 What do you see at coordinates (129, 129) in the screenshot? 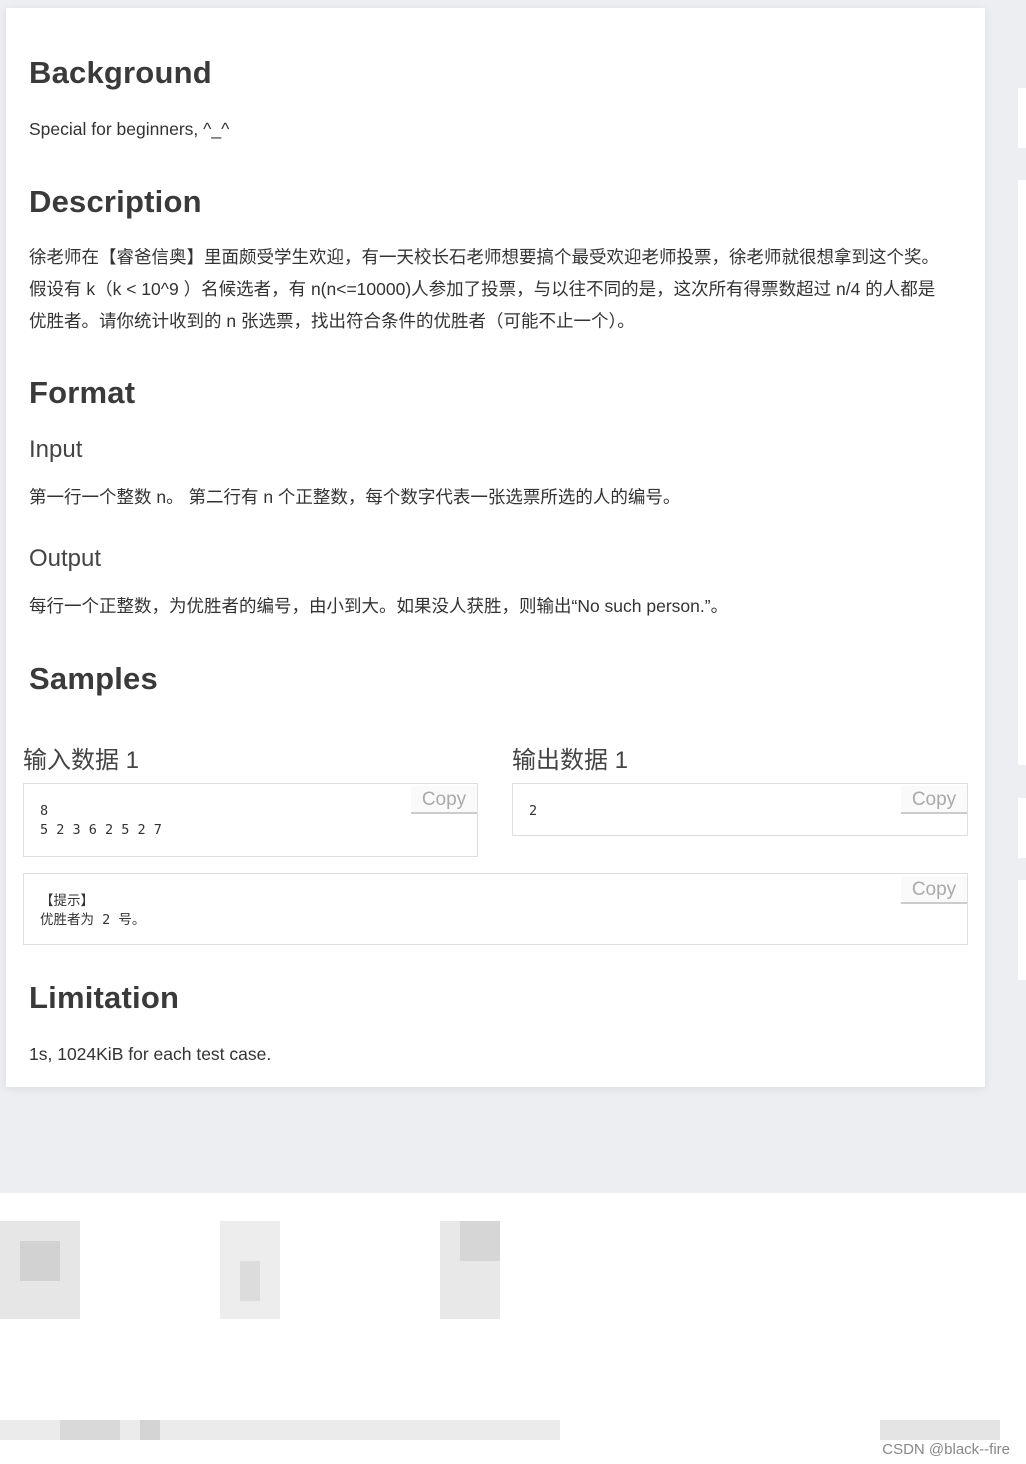
I see `background-text: Special for beginners, ^_^` at bounding box center [129, 129].